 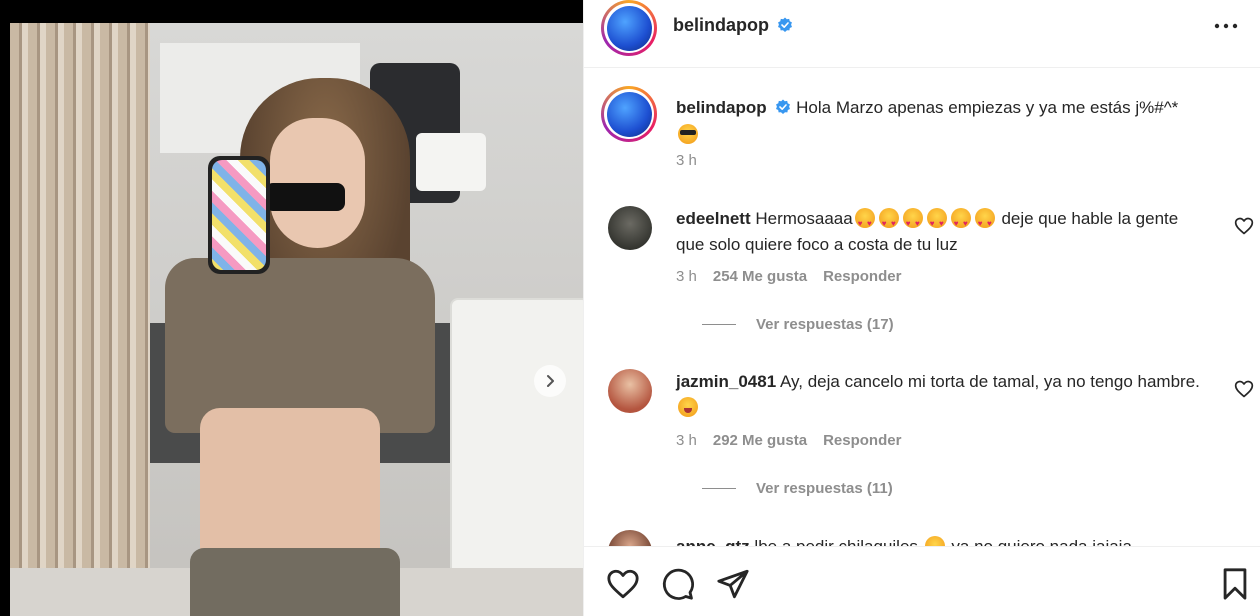 I want to click on caption-username: belindapop, so click(x=721, y=107).